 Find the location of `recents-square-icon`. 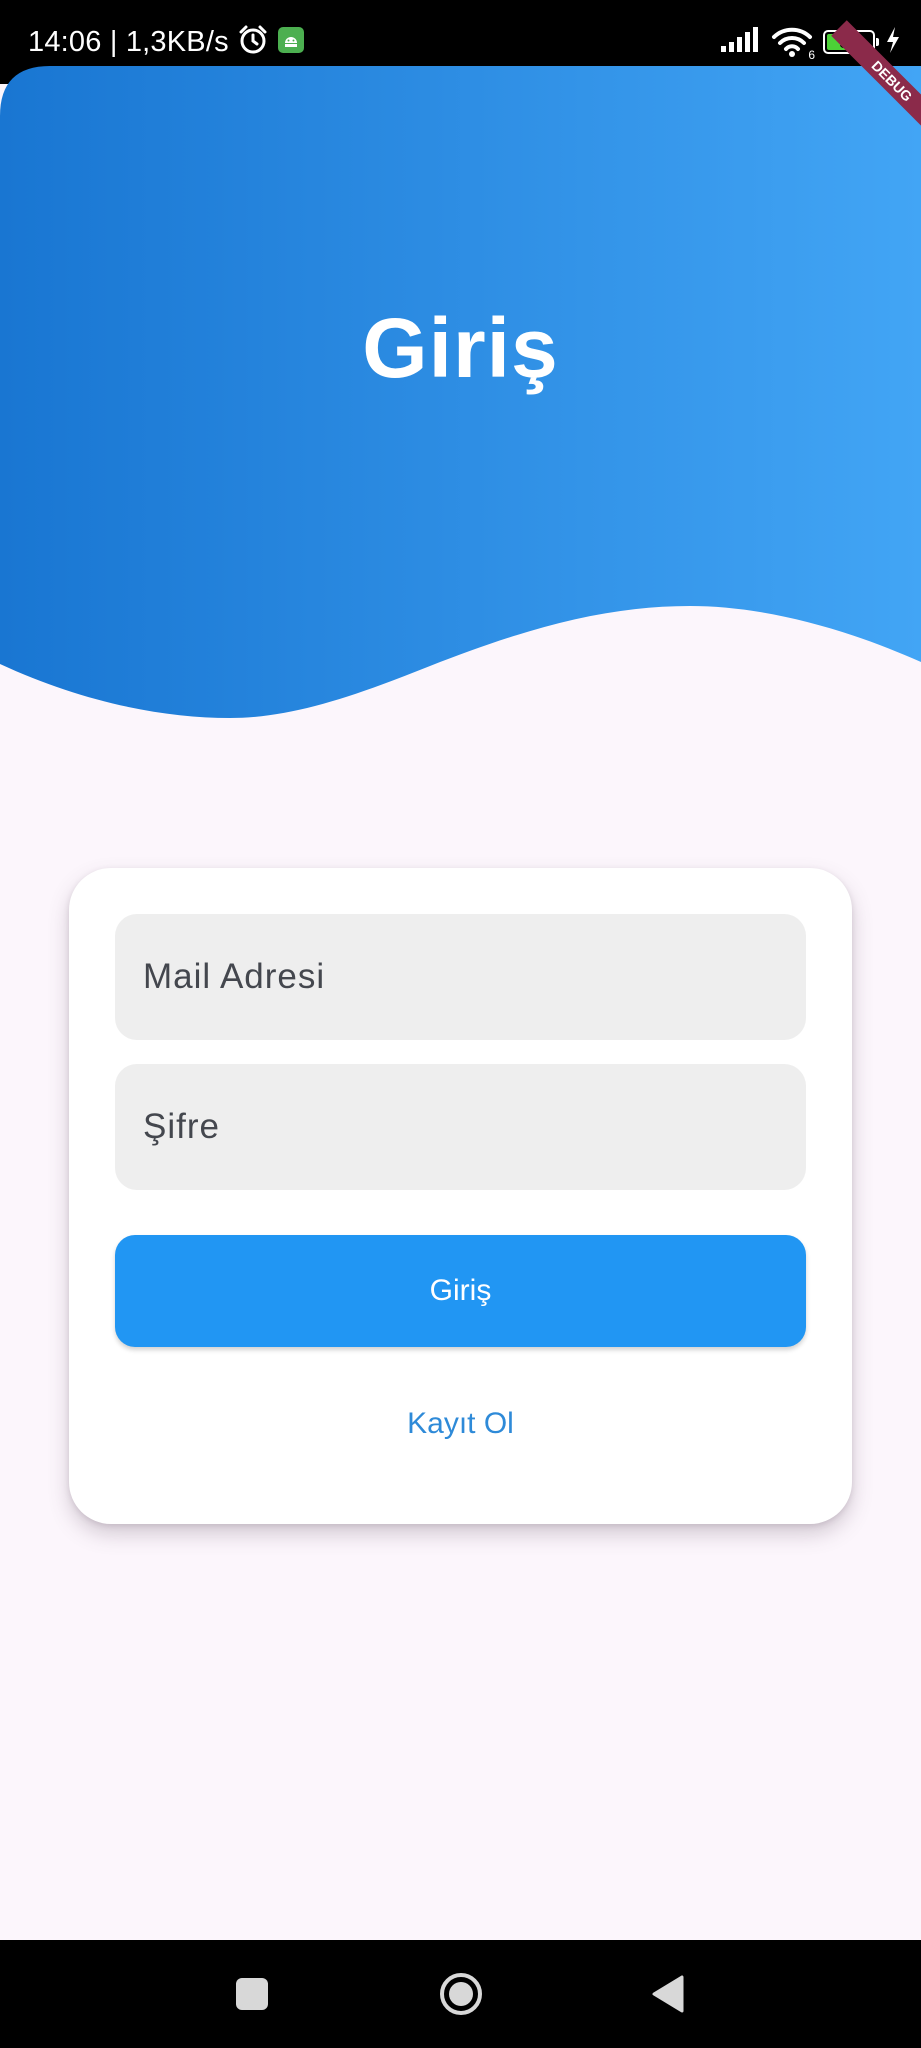

recents-square-icon is located at coordinates (252, 1994).